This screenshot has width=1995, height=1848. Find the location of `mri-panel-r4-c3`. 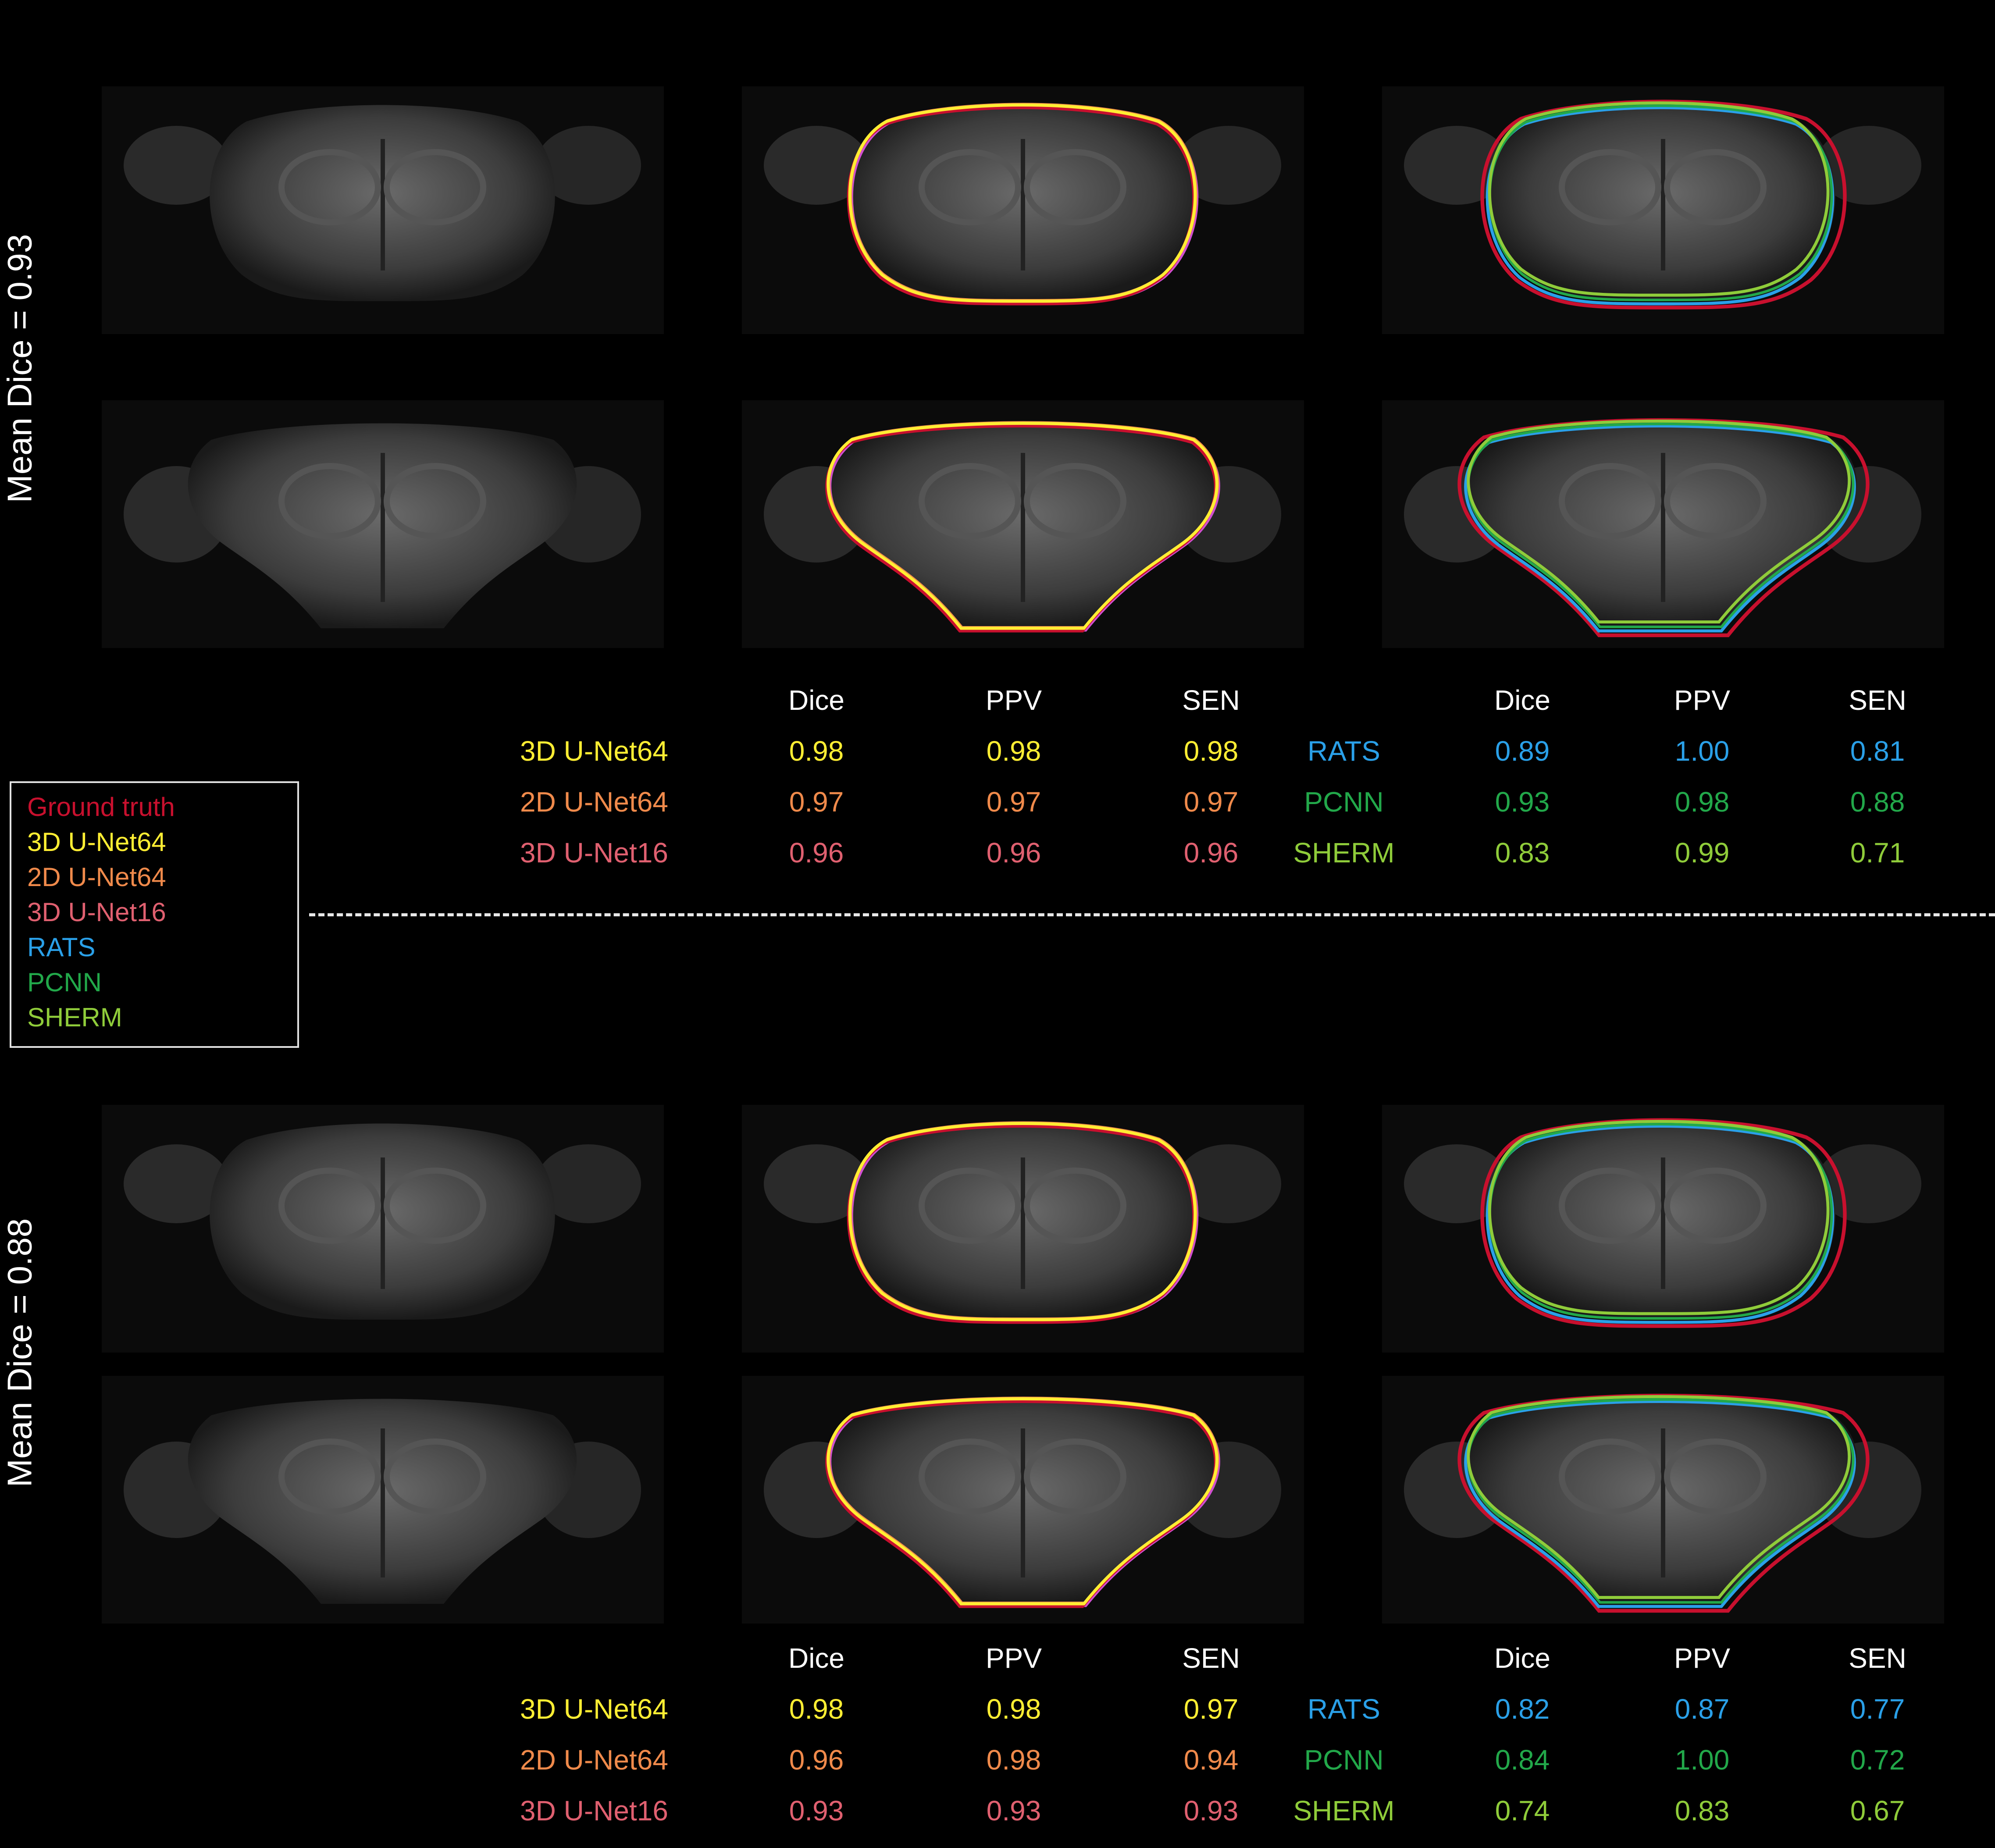

mri-panel-r4-c3 is located at coordinates (1663, 1500).